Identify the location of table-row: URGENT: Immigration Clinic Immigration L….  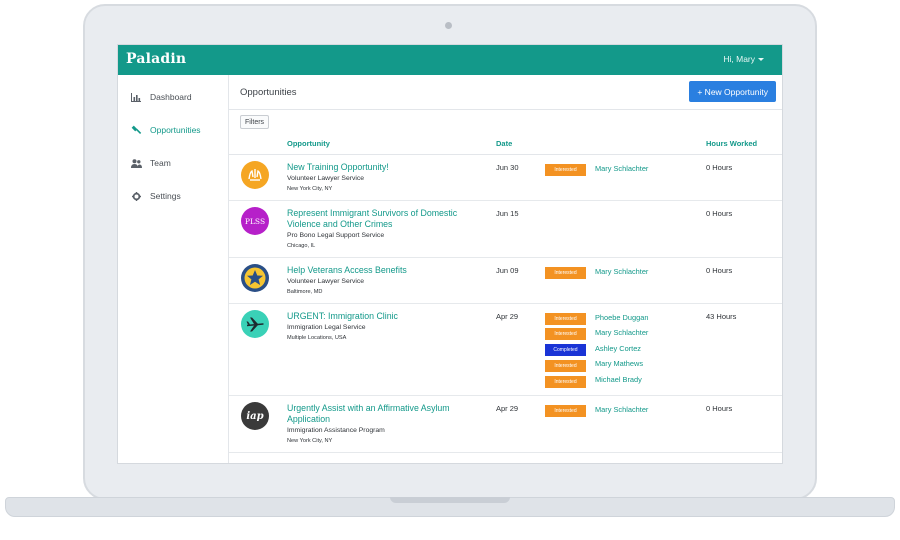
(505, 350).